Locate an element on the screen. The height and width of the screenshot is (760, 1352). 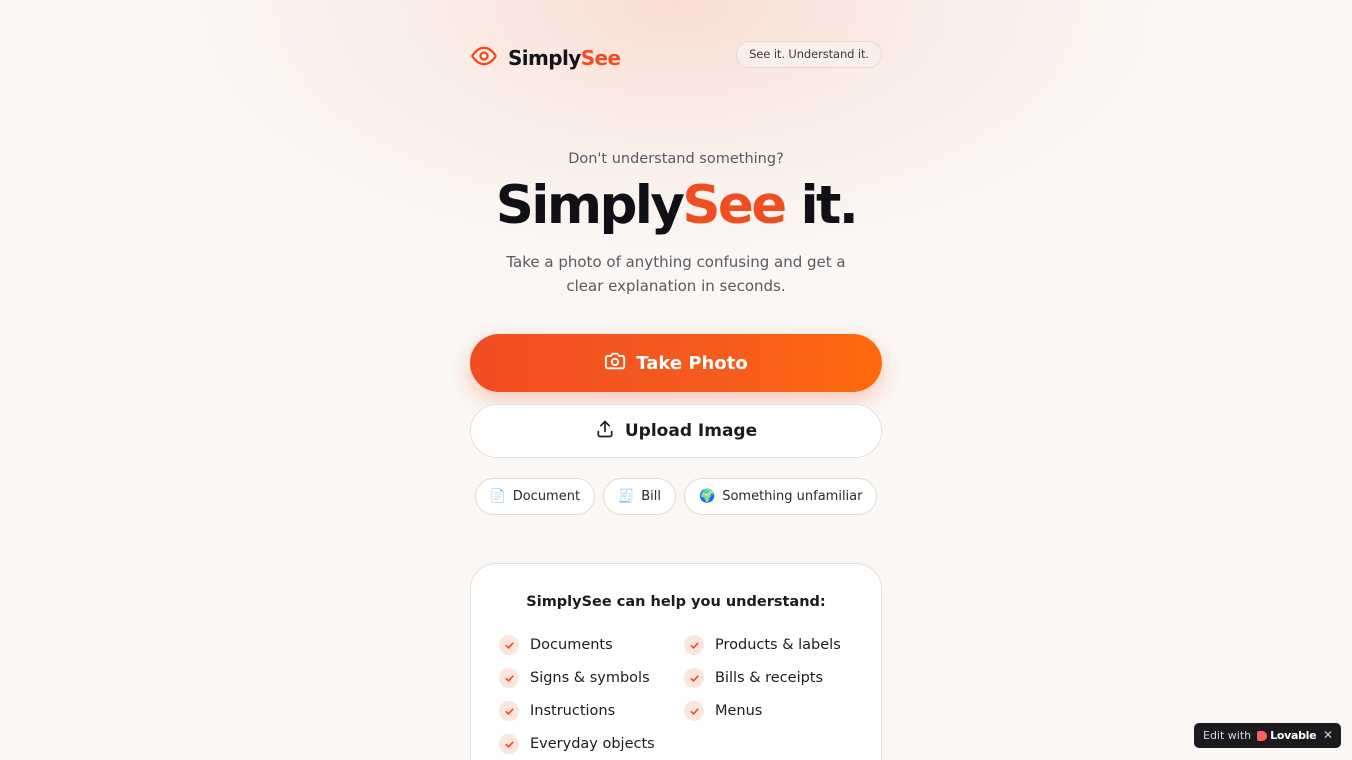
list-item: Products & labels is located at coordinates (762, 645).